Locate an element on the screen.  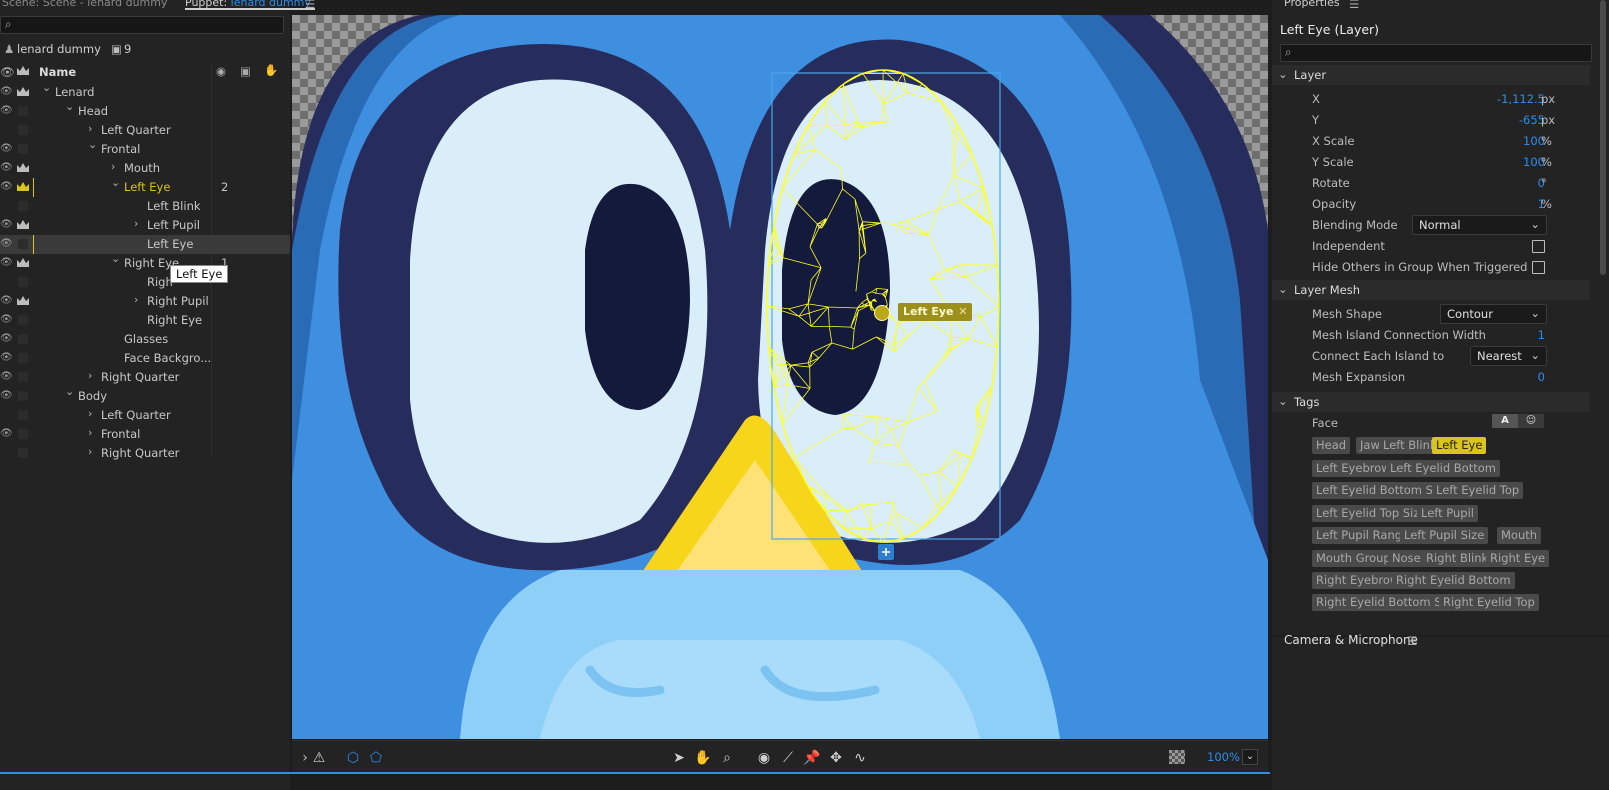
layer-row: 👁 ⌄ Lenard is located at coordinates (145, 91).